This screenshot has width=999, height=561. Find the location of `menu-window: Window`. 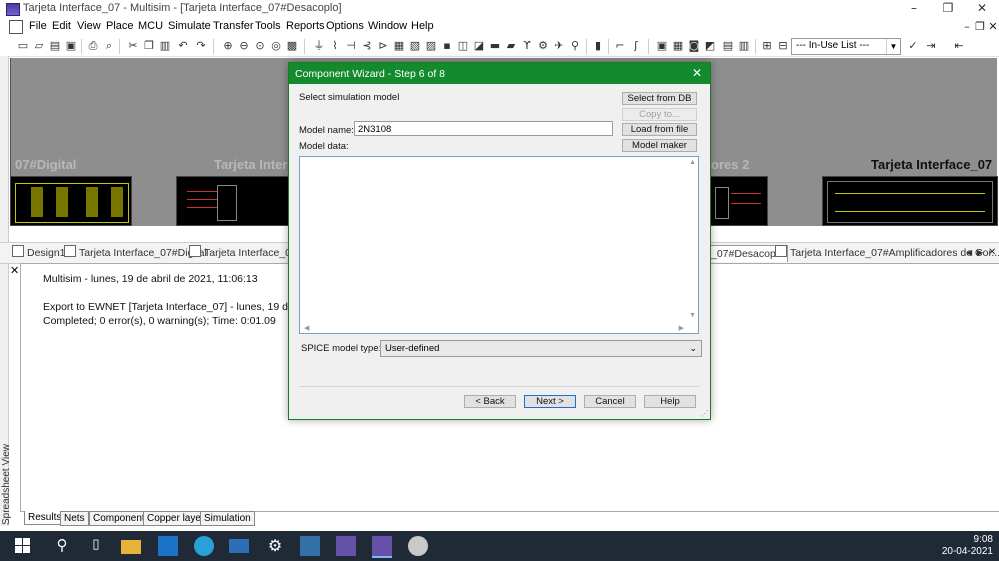

menu-window: Window is located at coordinates (387, 26).